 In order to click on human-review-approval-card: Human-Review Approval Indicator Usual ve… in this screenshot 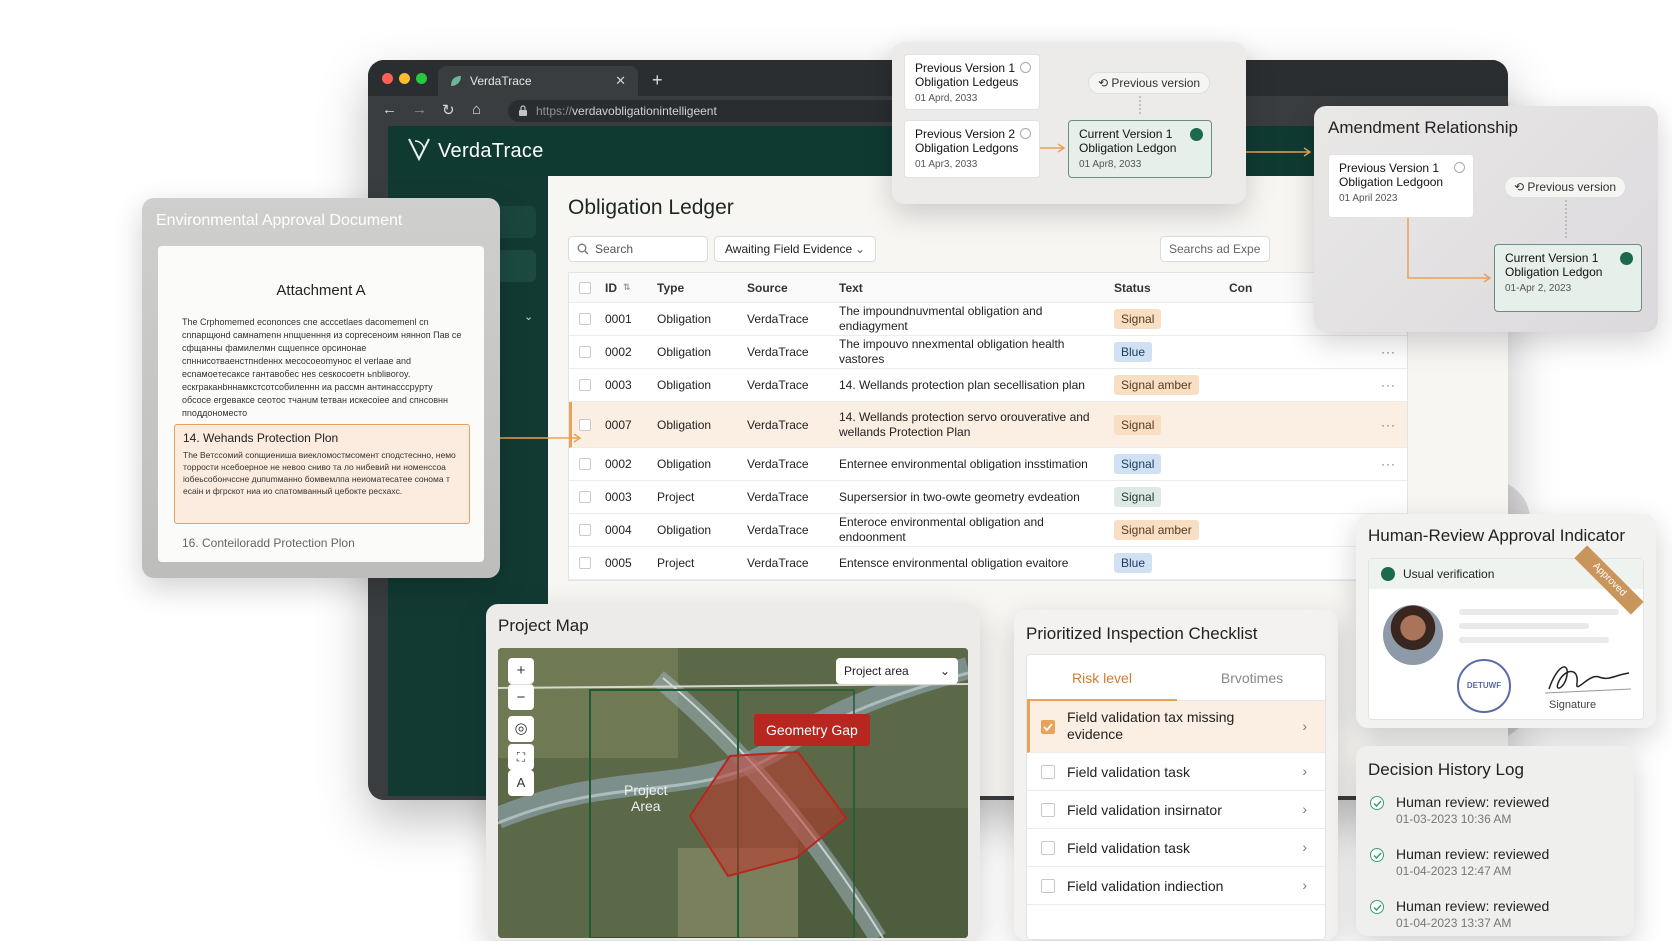, I will do `click(1506, 621)`.